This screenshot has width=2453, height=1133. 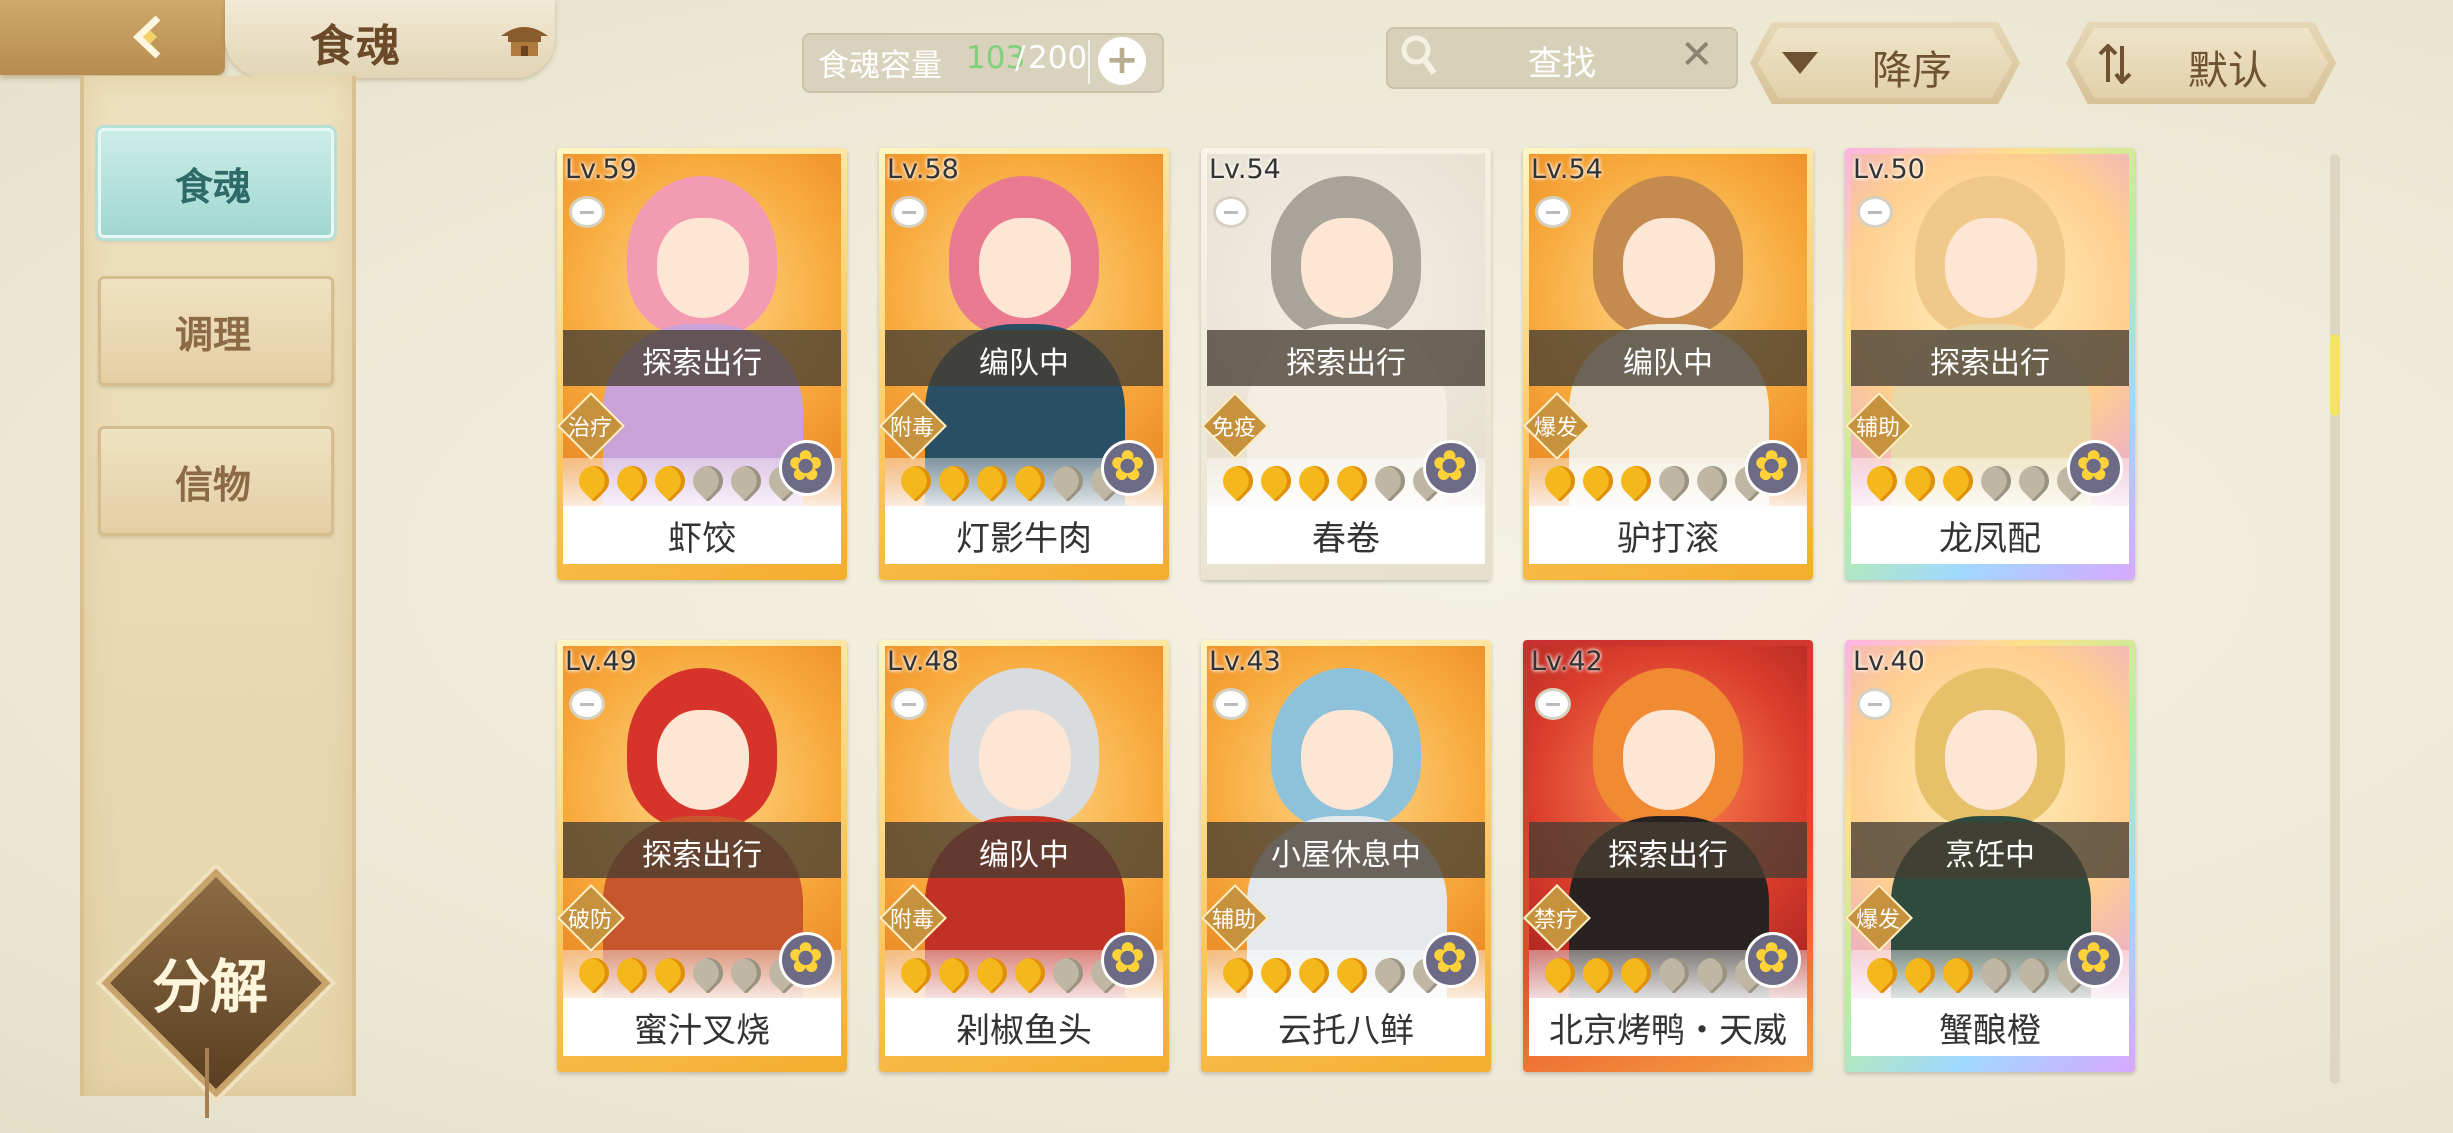 I want to click on character-name: 蟹酿橙, so click(x=1990, y=1031).